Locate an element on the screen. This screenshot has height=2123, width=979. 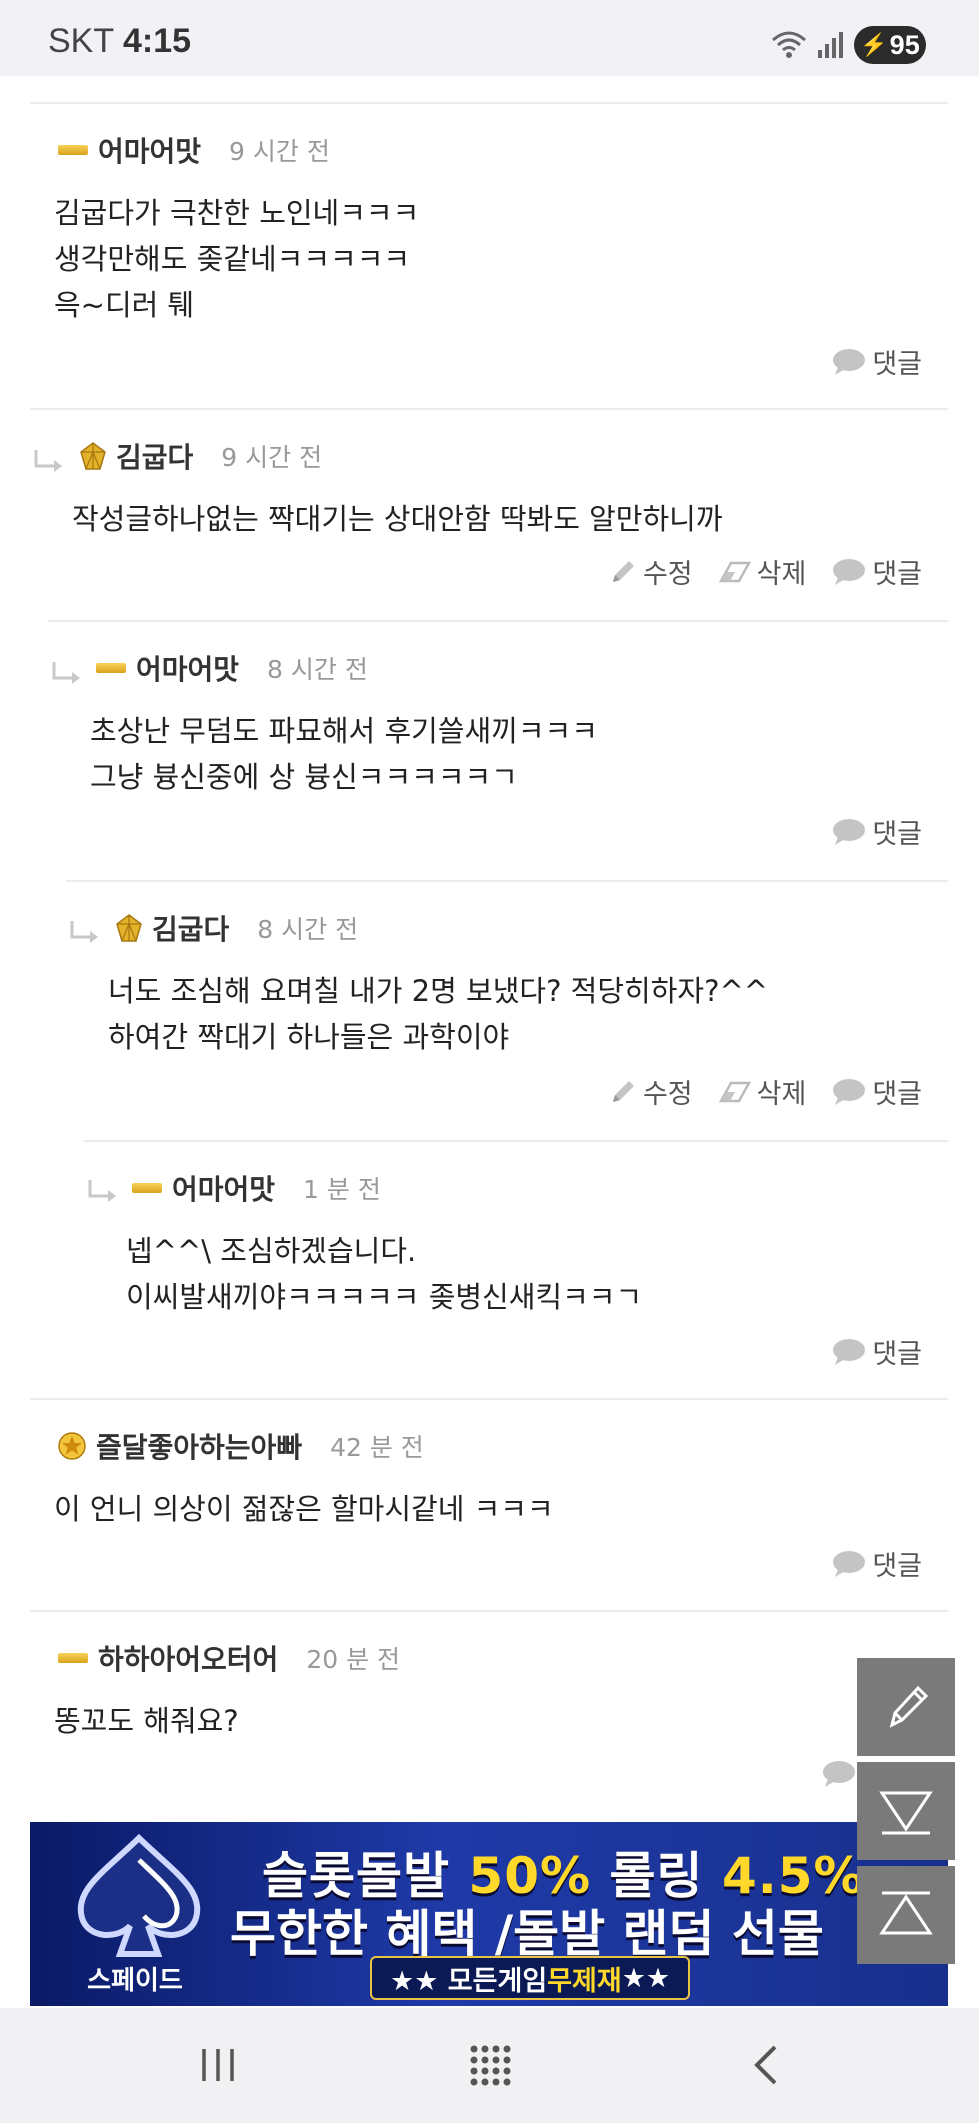
comment-body: 똥꼬도 해줘요? is located at coordinates (146, 1721).